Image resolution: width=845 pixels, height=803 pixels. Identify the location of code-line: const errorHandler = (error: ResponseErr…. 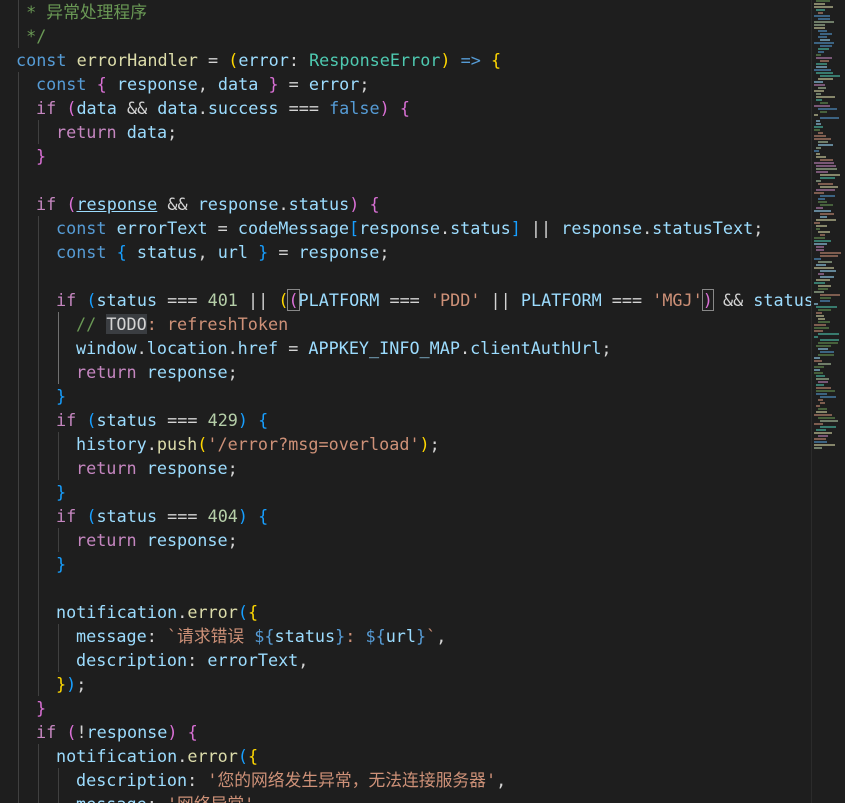
(413, 60).